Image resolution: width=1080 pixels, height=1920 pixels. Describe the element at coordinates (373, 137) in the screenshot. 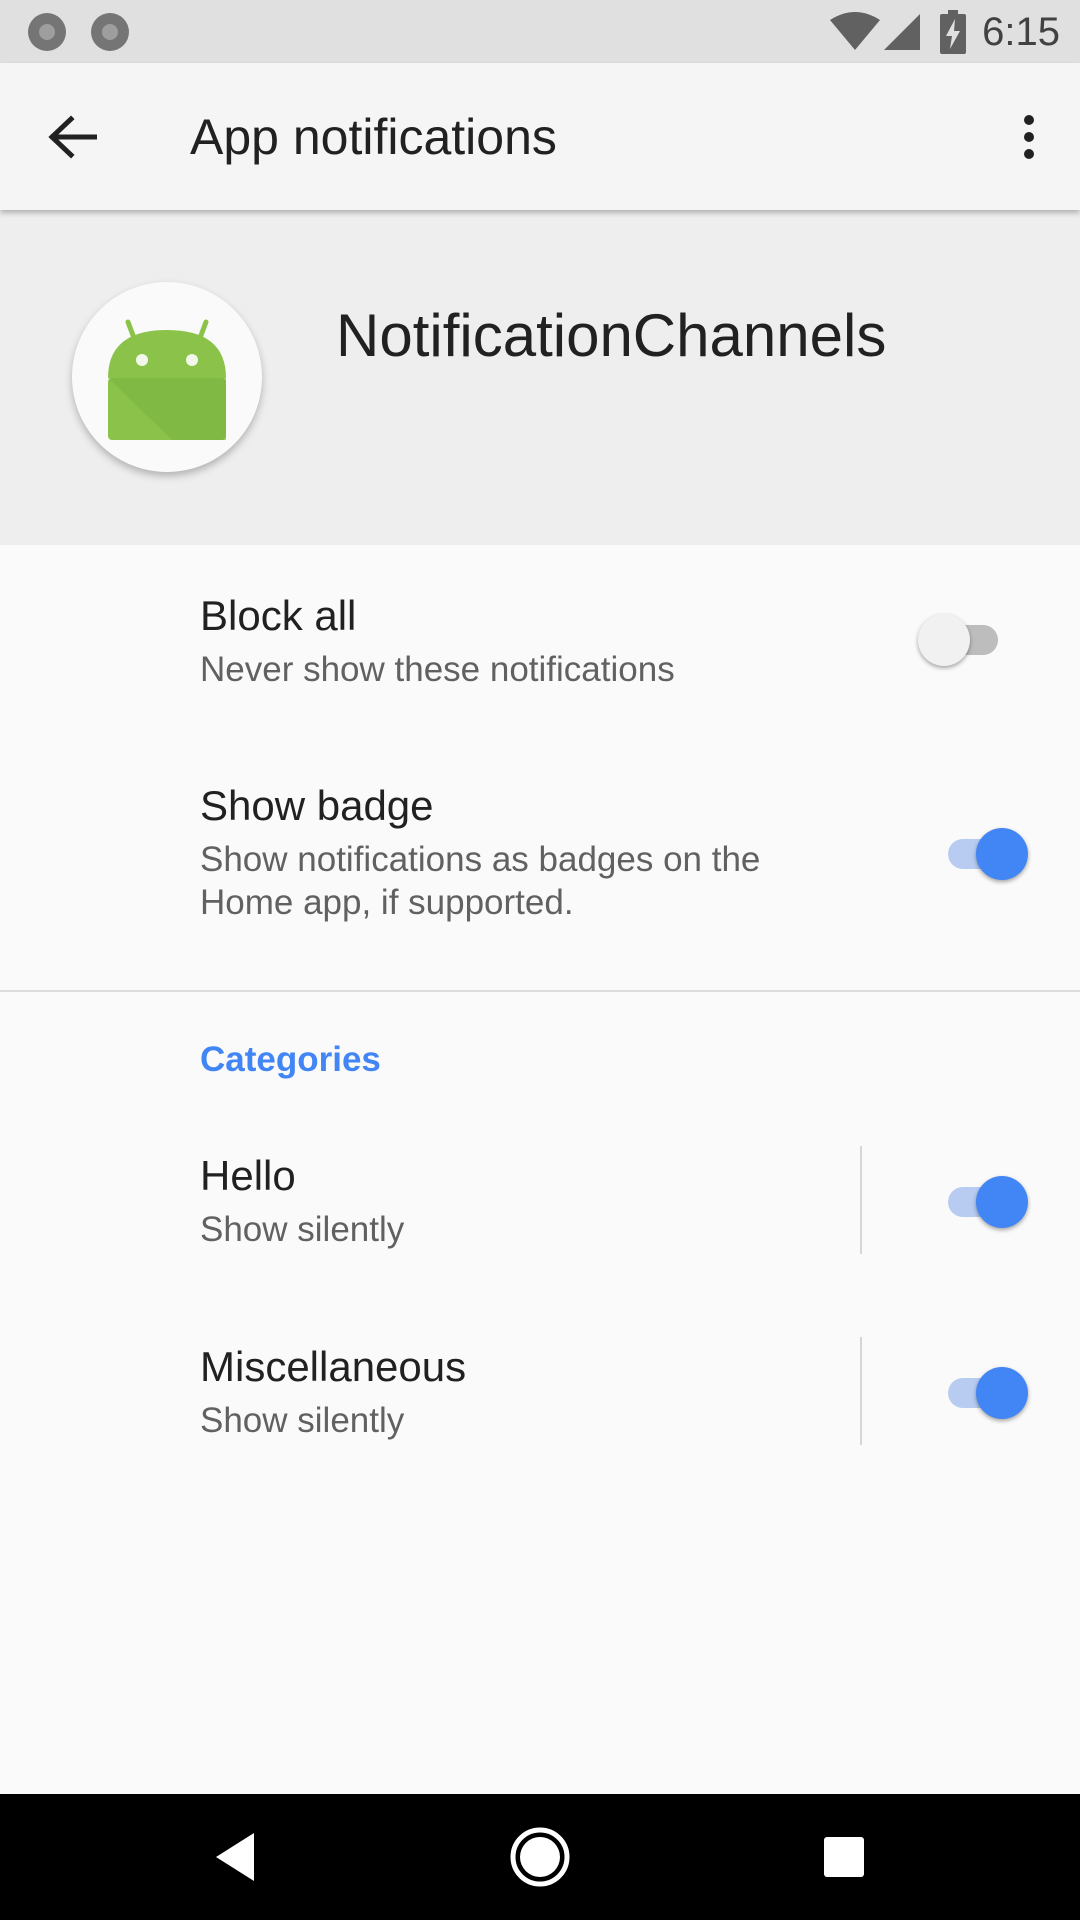

I see `page-title: App notifications` at that location.